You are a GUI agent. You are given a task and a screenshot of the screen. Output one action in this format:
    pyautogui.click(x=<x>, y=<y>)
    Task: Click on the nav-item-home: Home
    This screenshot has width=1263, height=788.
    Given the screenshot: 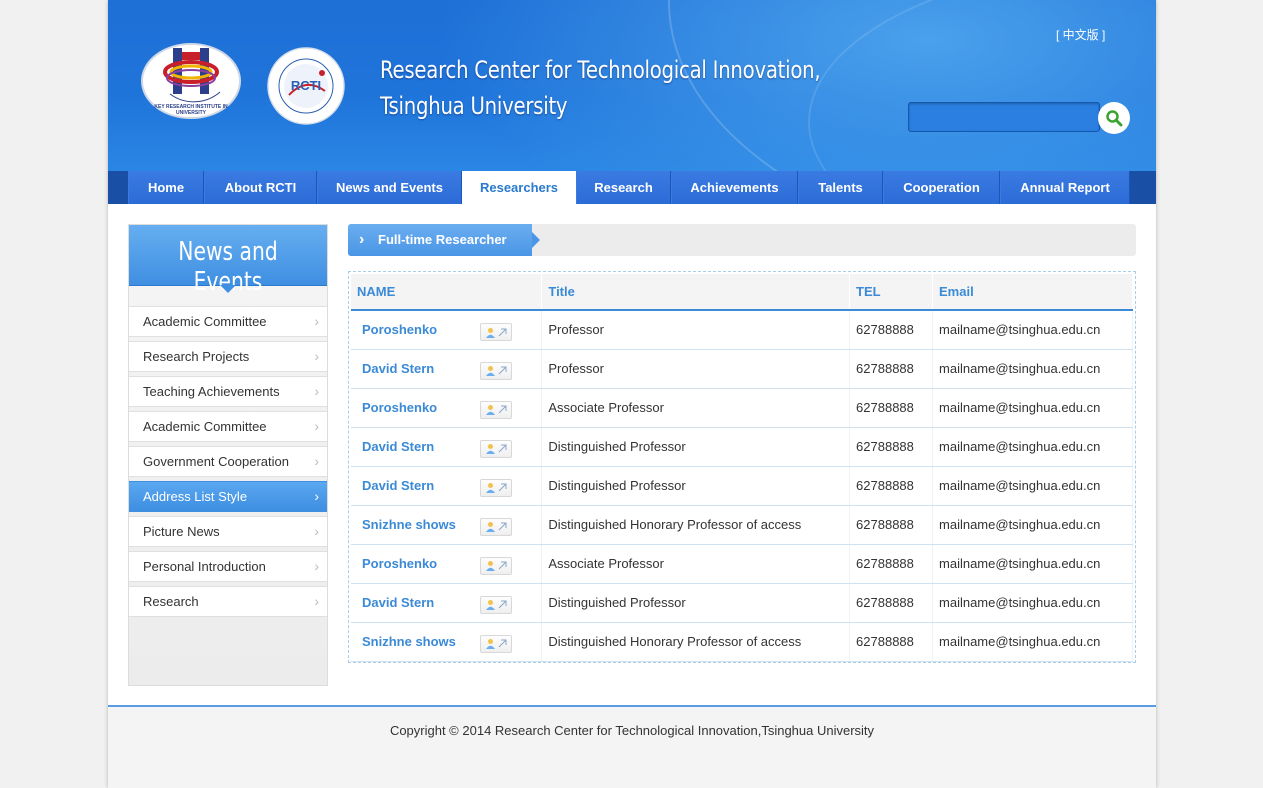 What is the action you would take?
    pyautogui.click(x=166, y=187)
    